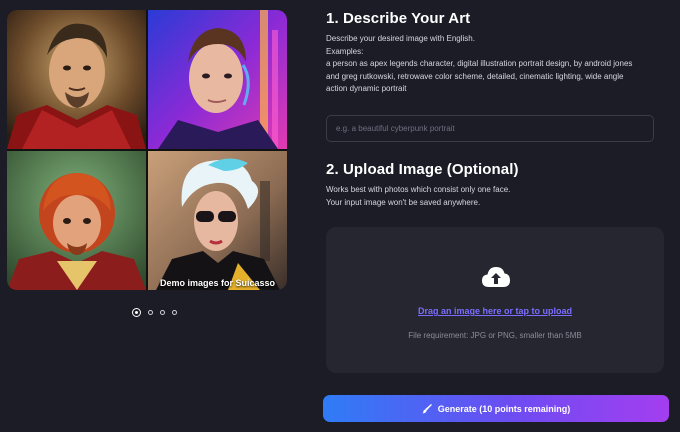 This screenshot has height=432, width=680. I want to click on demo-image-4: Demo images for Suicasso, so click(217, 220).